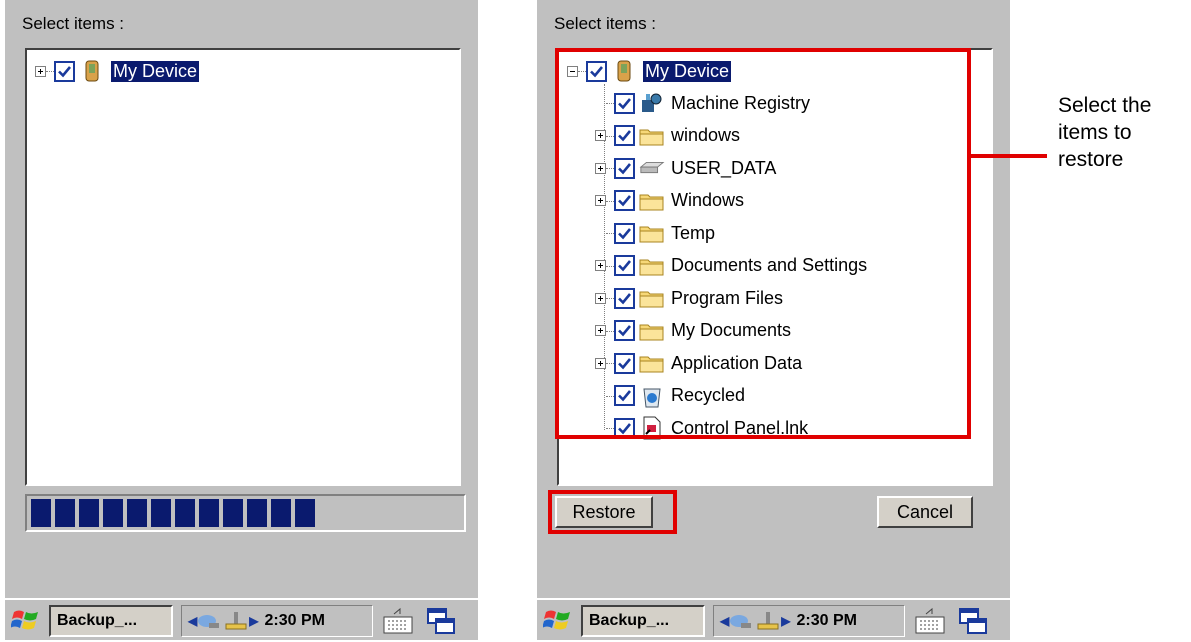  Describe the element at coordinates (1009, 156) in the screenshot. I see `callout-connector` at that location.